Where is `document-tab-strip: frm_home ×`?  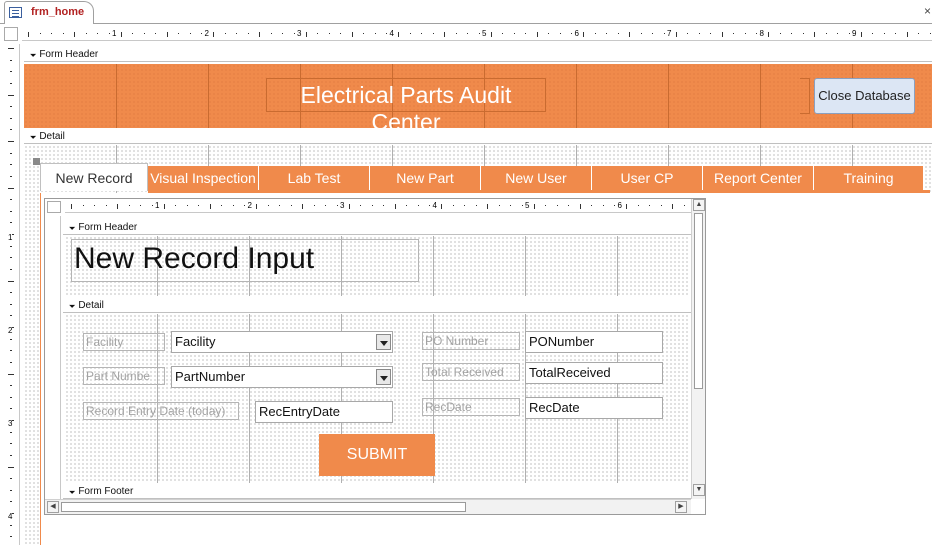
document-tab-strip: frm_home × is located at coordinates (466, 12).